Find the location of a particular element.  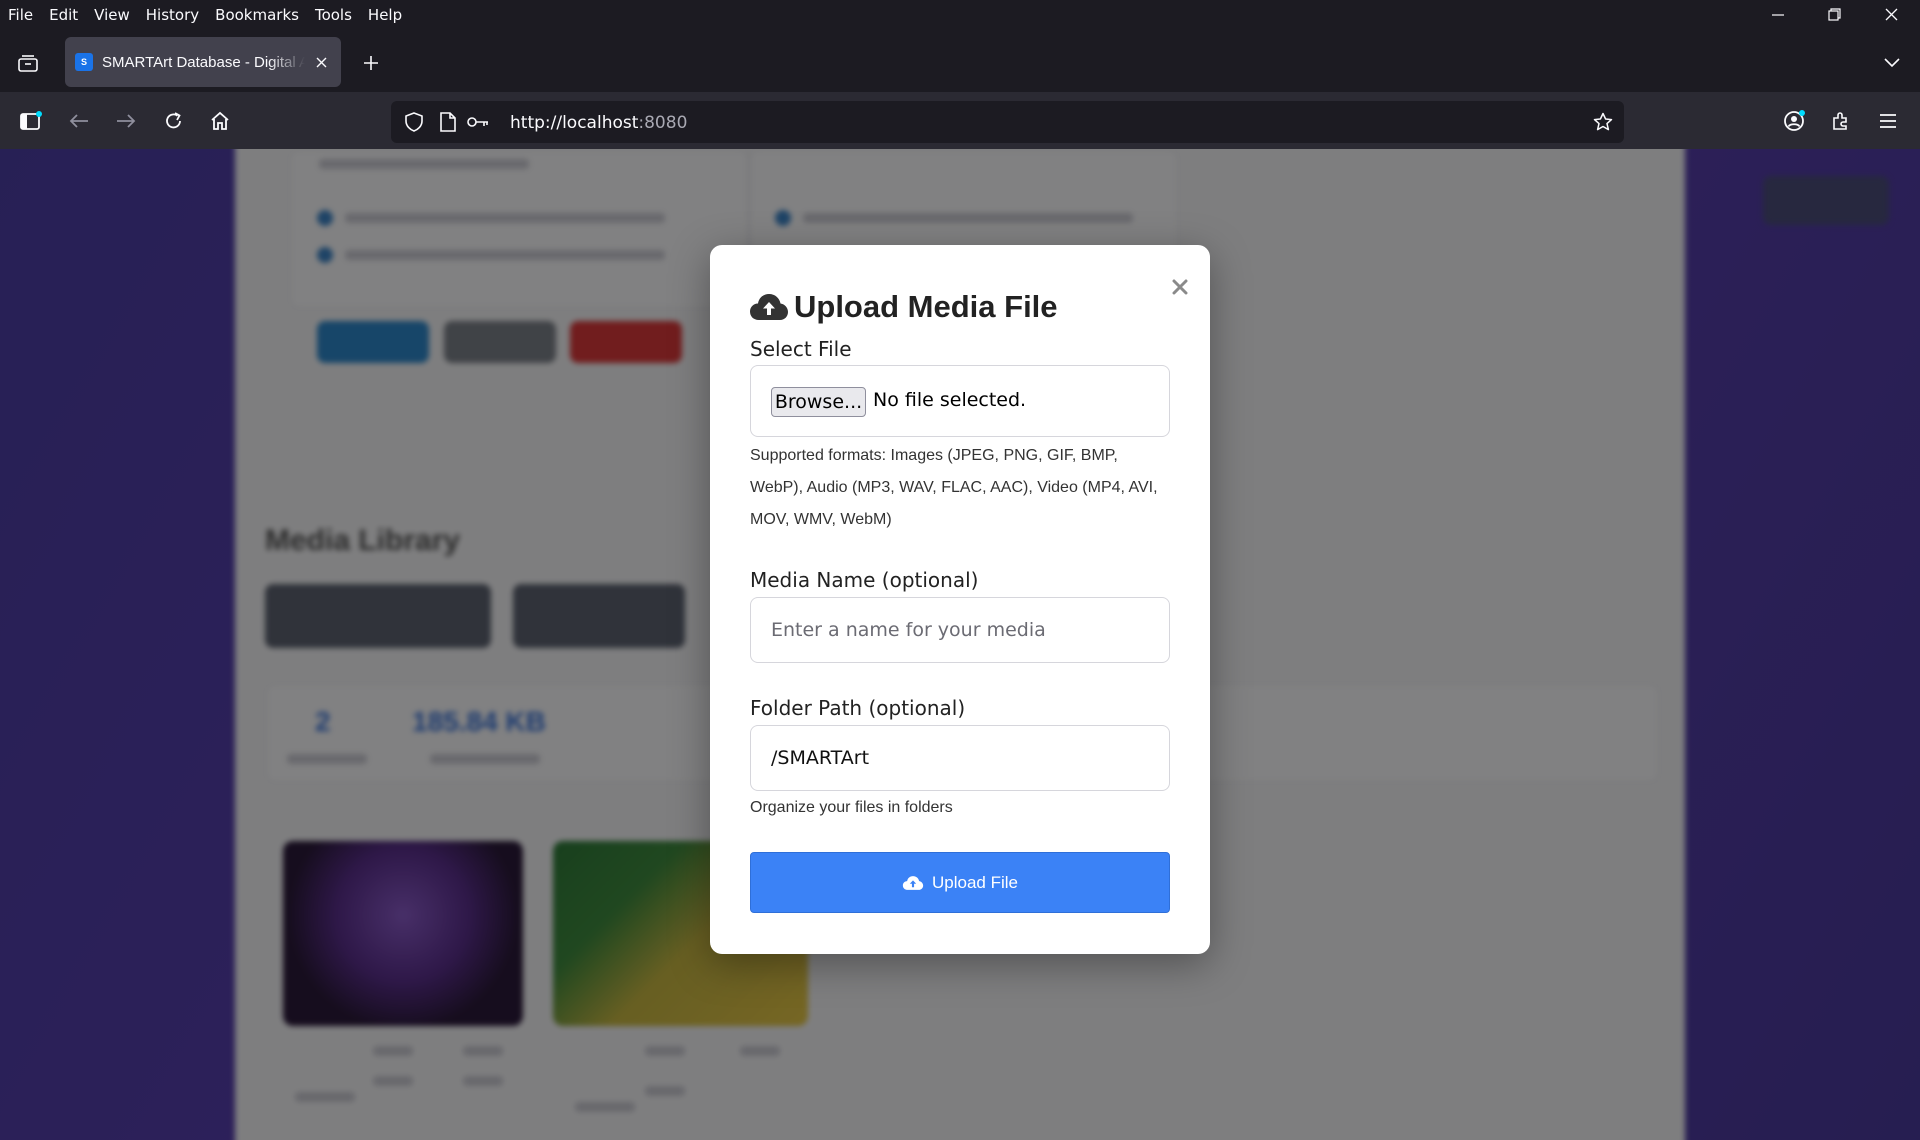

tab-smartart: S SMARTArt Database - Digital A is located at coordinates (203, 62).